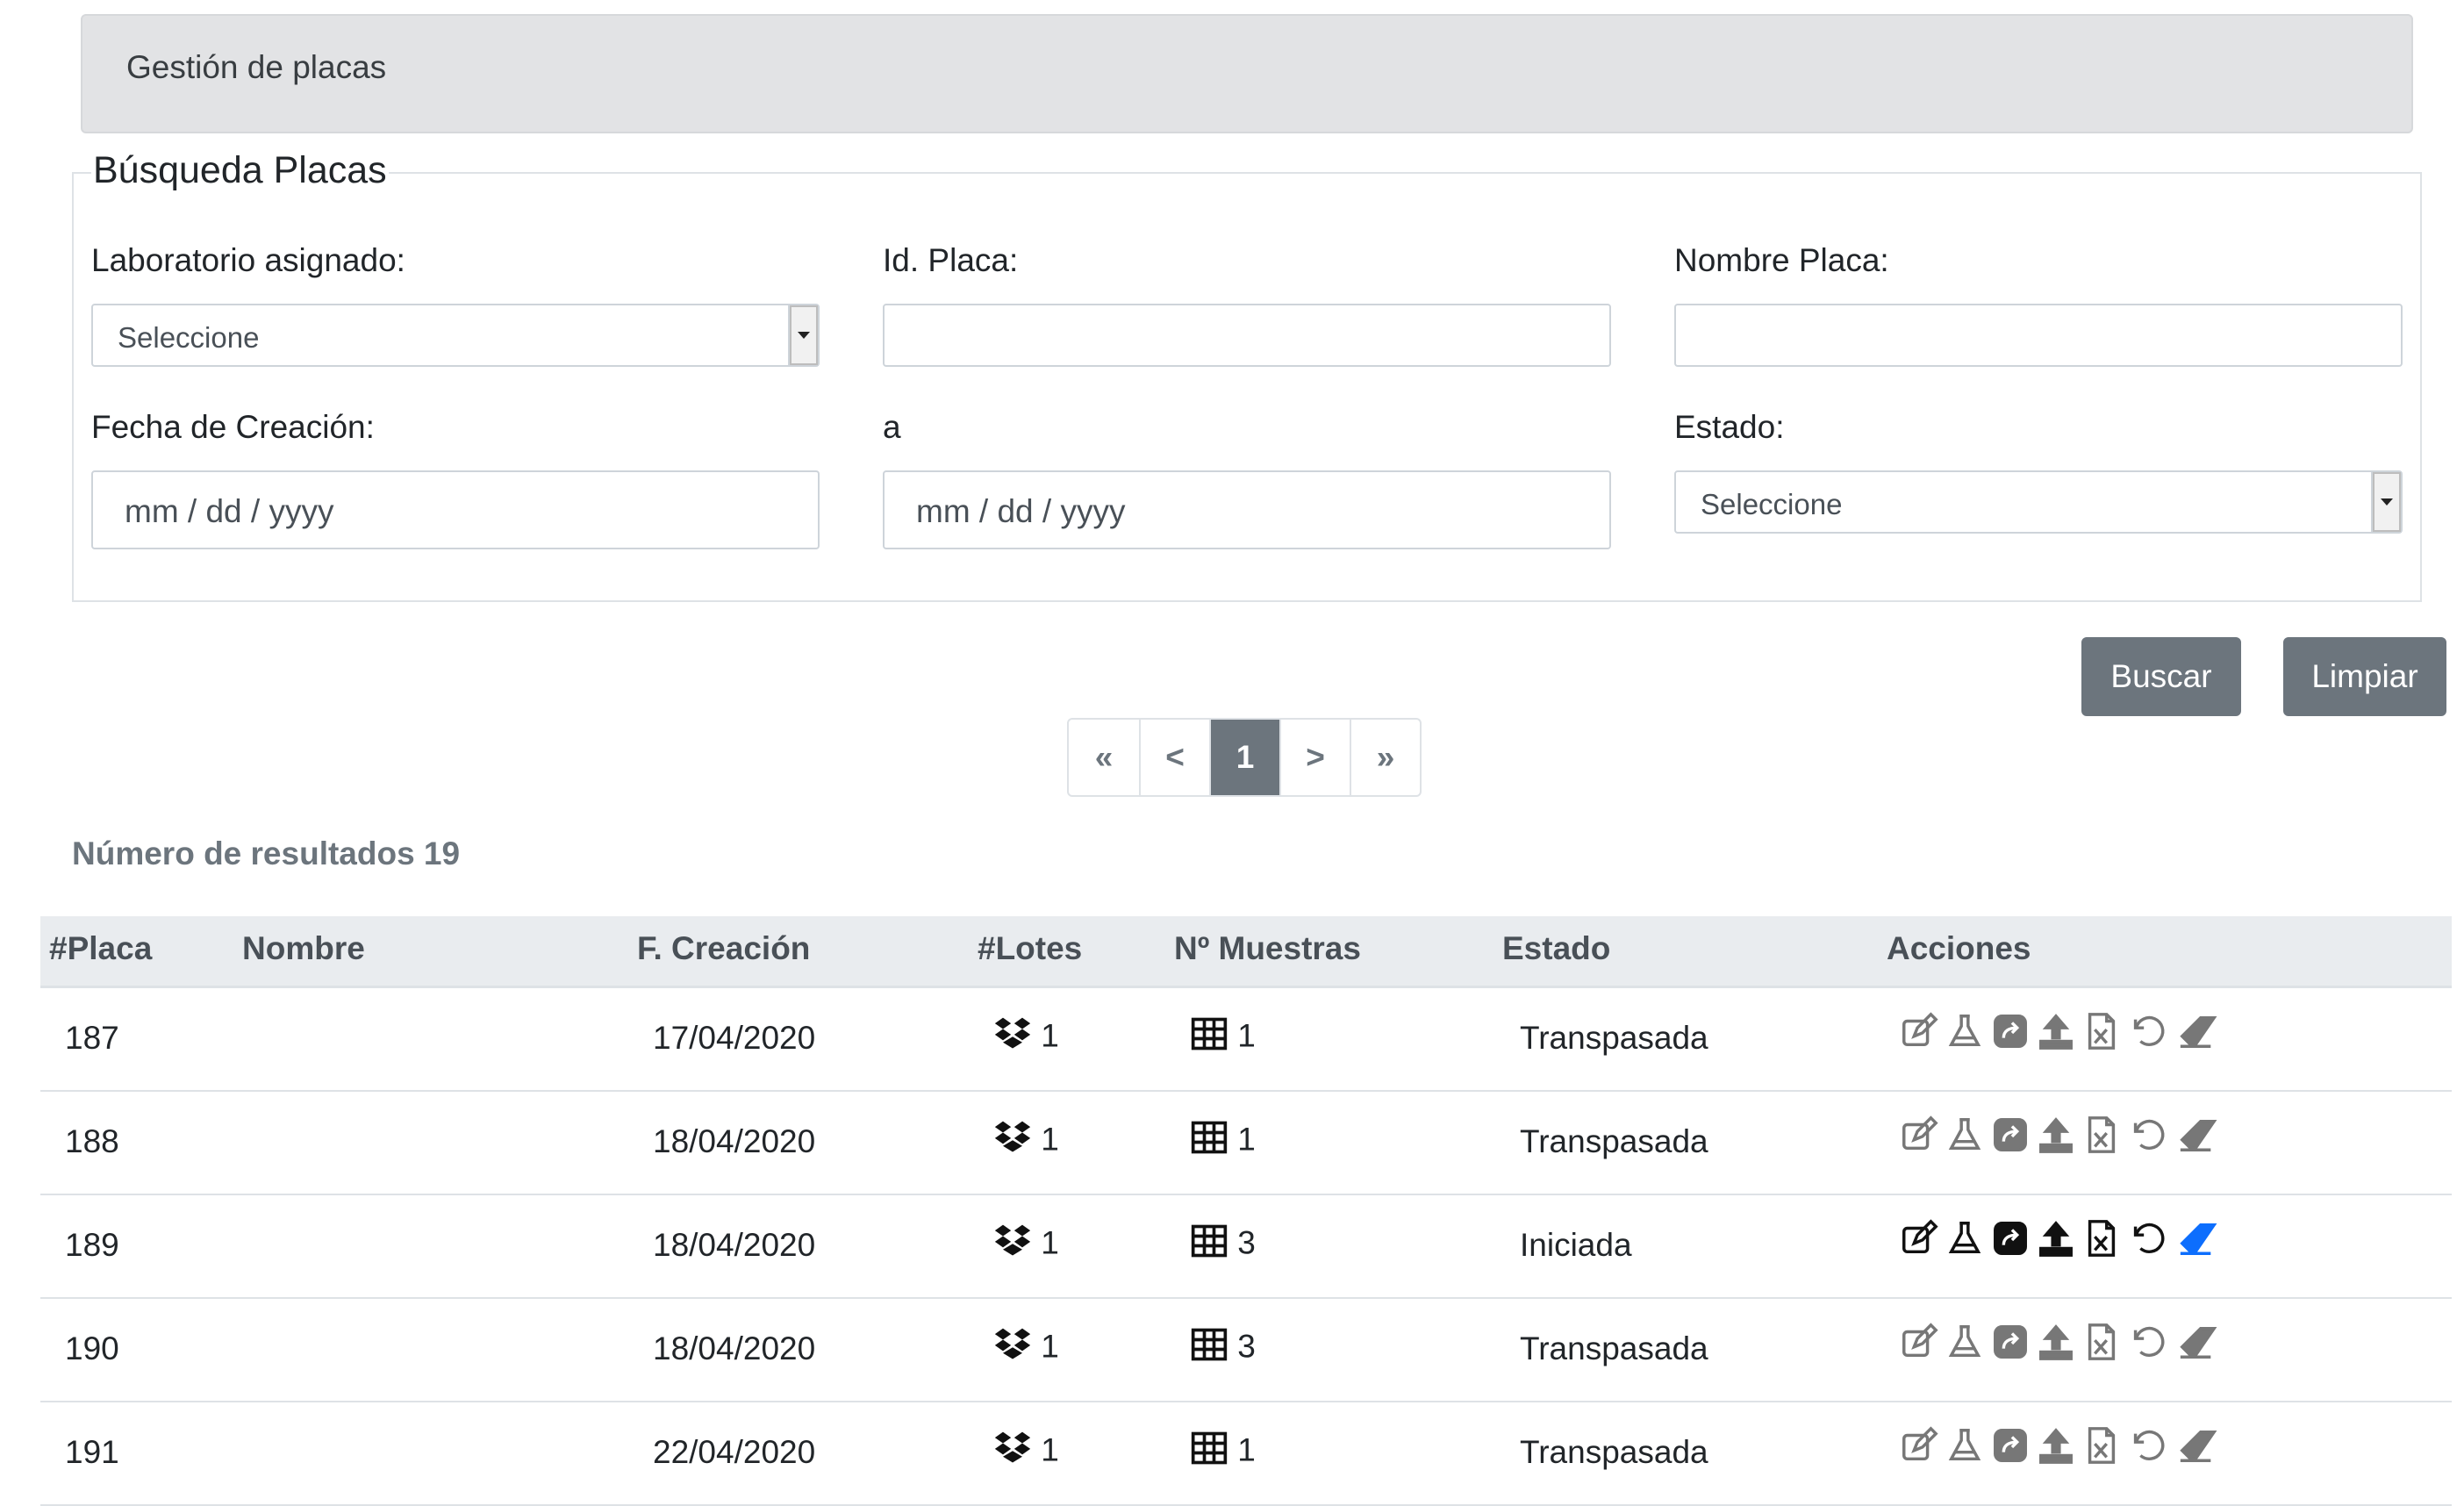 The image size is (2464, 1506). I want to click on breadcrumb: Gestión de placas, so click(1247, 73).